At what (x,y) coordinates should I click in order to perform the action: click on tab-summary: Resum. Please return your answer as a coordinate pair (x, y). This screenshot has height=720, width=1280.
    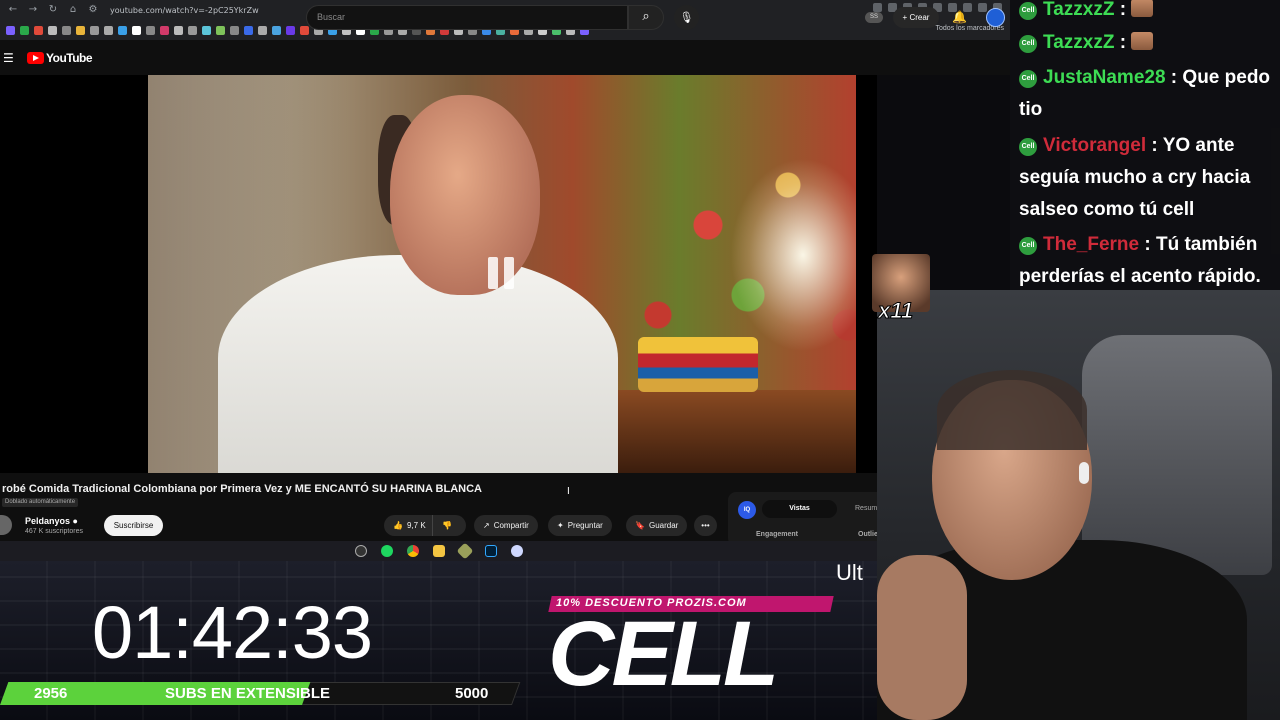
    Looking at the image, I should click on (866, 508).